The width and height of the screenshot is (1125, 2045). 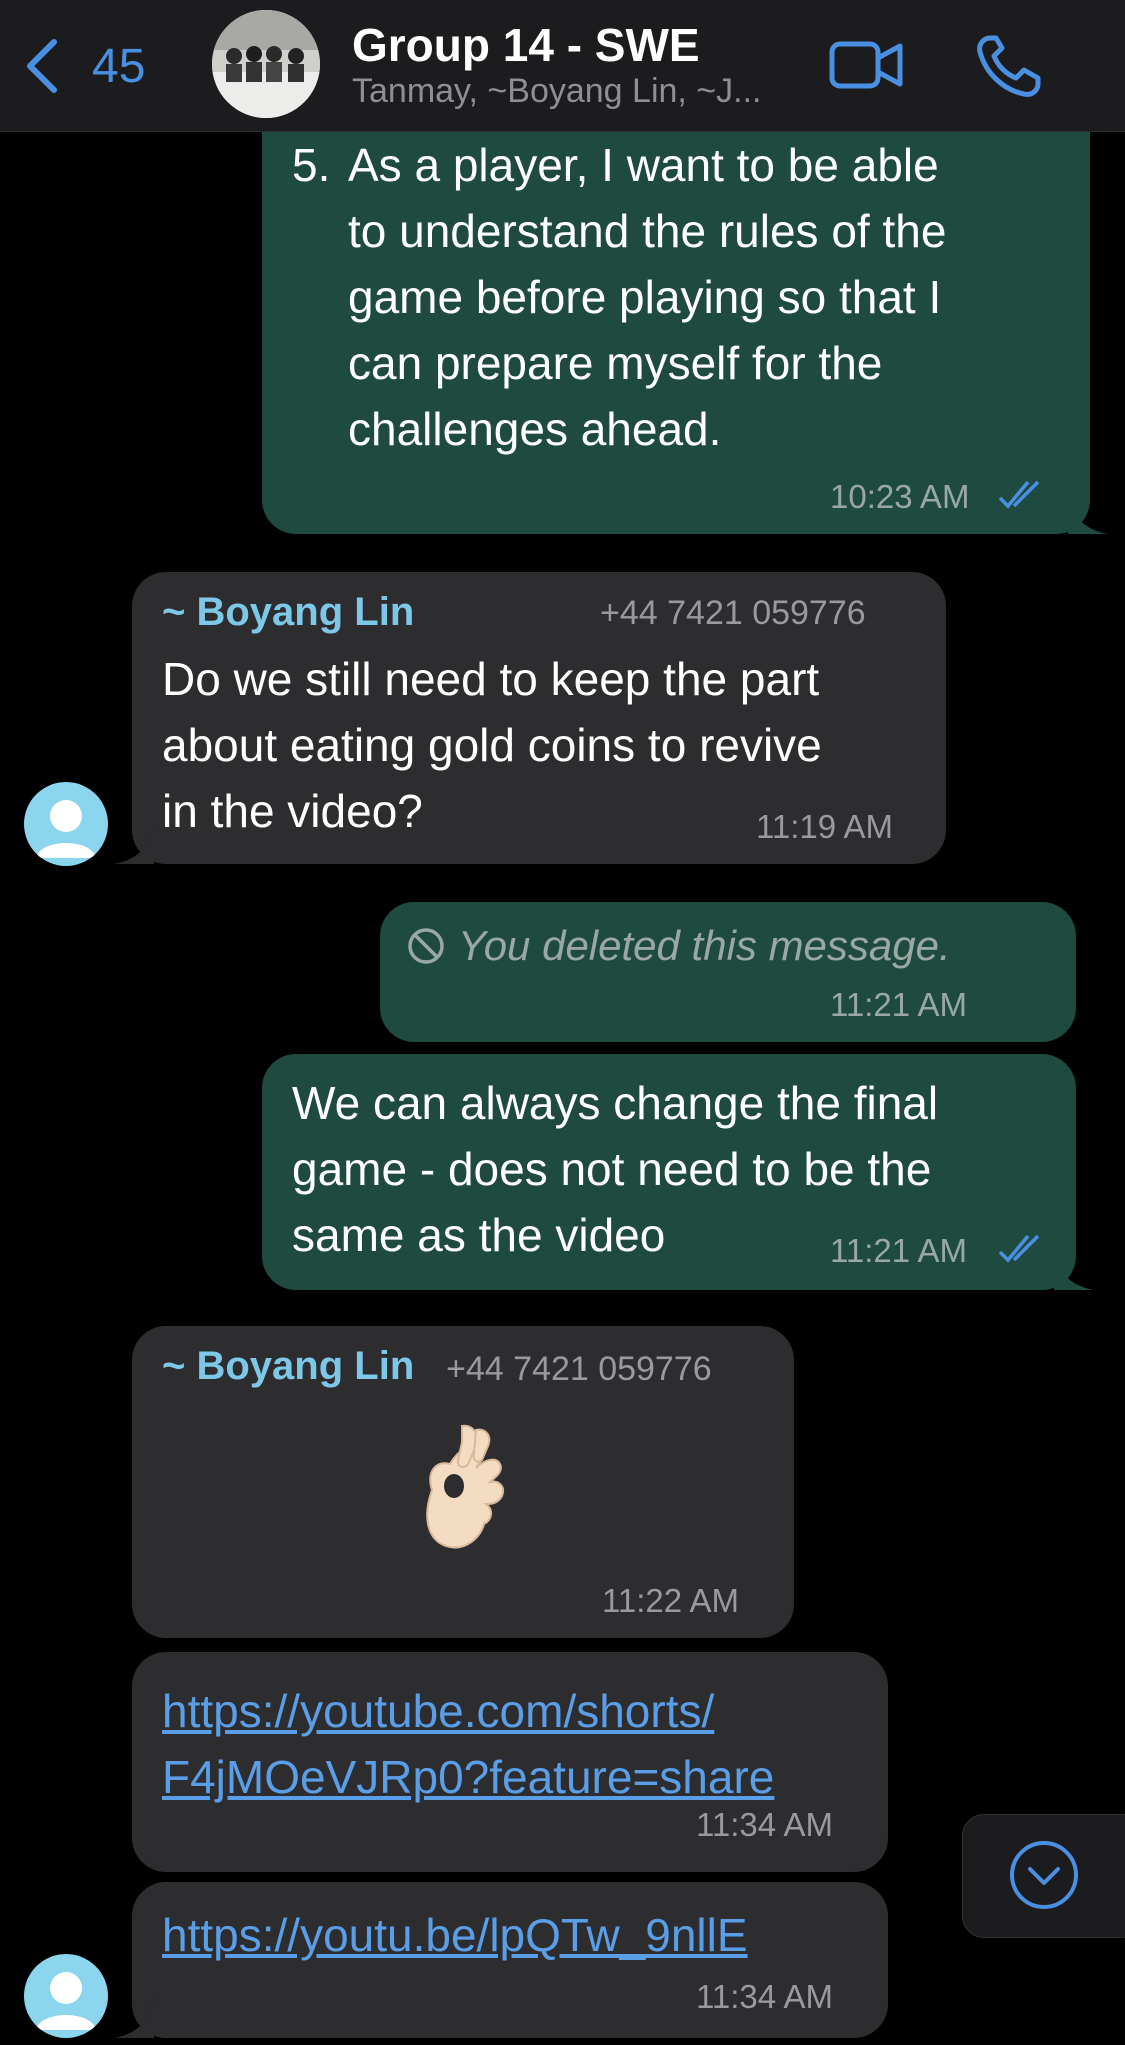 What do you see at coordinates (615, 363) in the screenshot?
I see `message-line: can prepare myself for the` at bounding box center [615, 363].